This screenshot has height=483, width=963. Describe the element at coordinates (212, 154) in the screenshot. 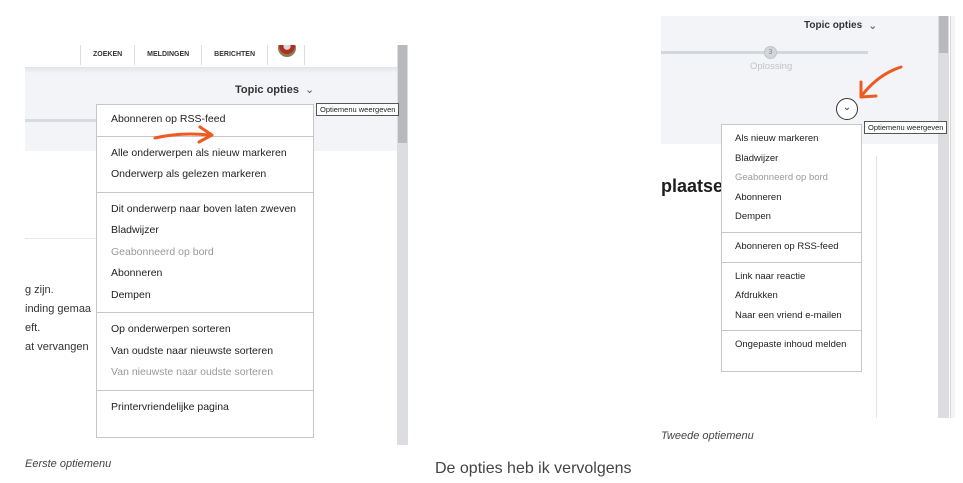

I see `menu-item-mark-all-new: Alle onderwerpen als nieuw markeren` at that location.